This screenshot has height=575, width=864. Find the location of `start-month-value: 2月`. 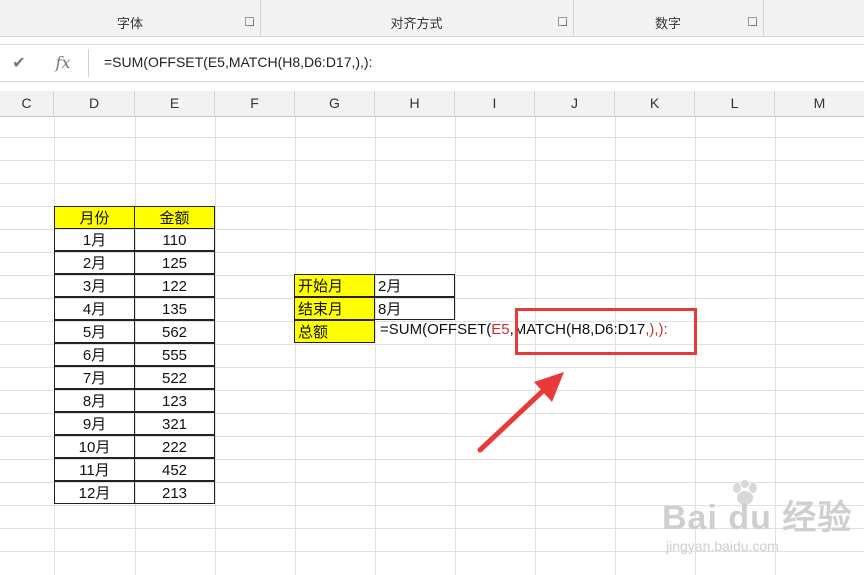

start-month-value: 2月 is located at coordinates (414, 285).